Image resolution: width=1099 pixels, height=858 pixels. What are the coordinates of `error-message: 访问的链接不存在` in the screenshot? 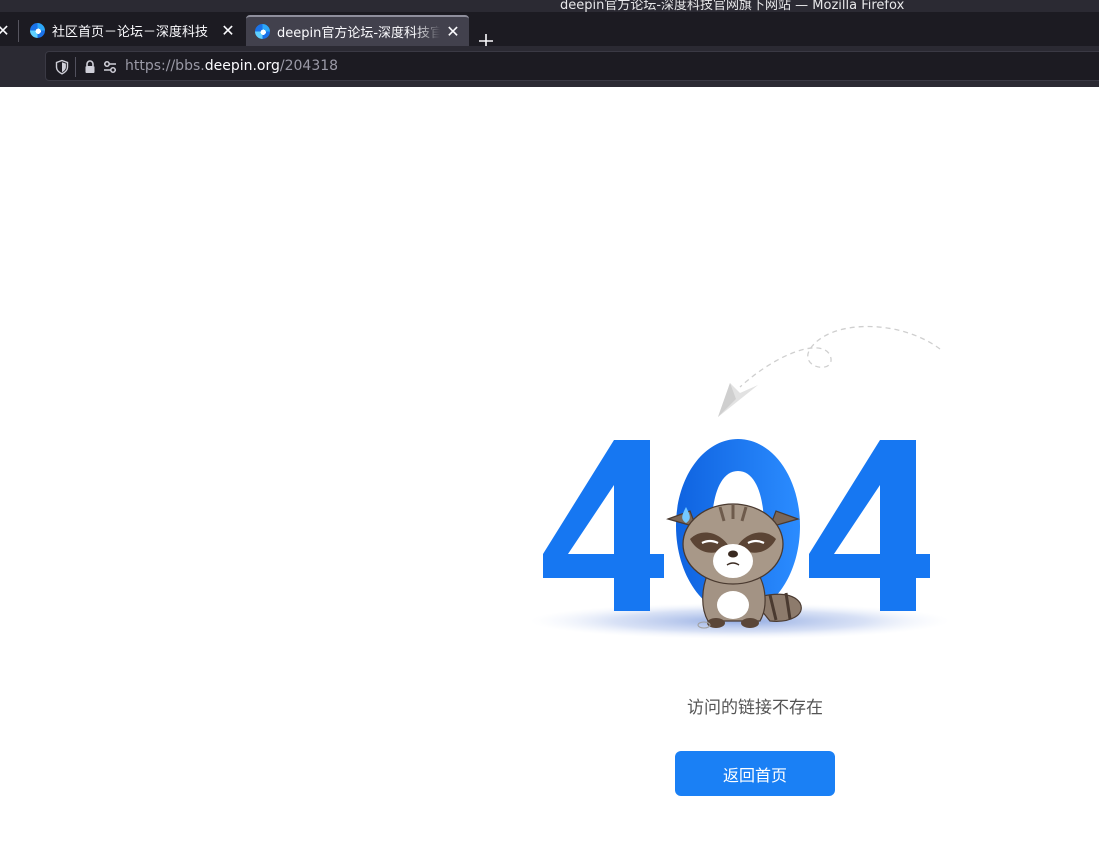 It's located at (755, 708).